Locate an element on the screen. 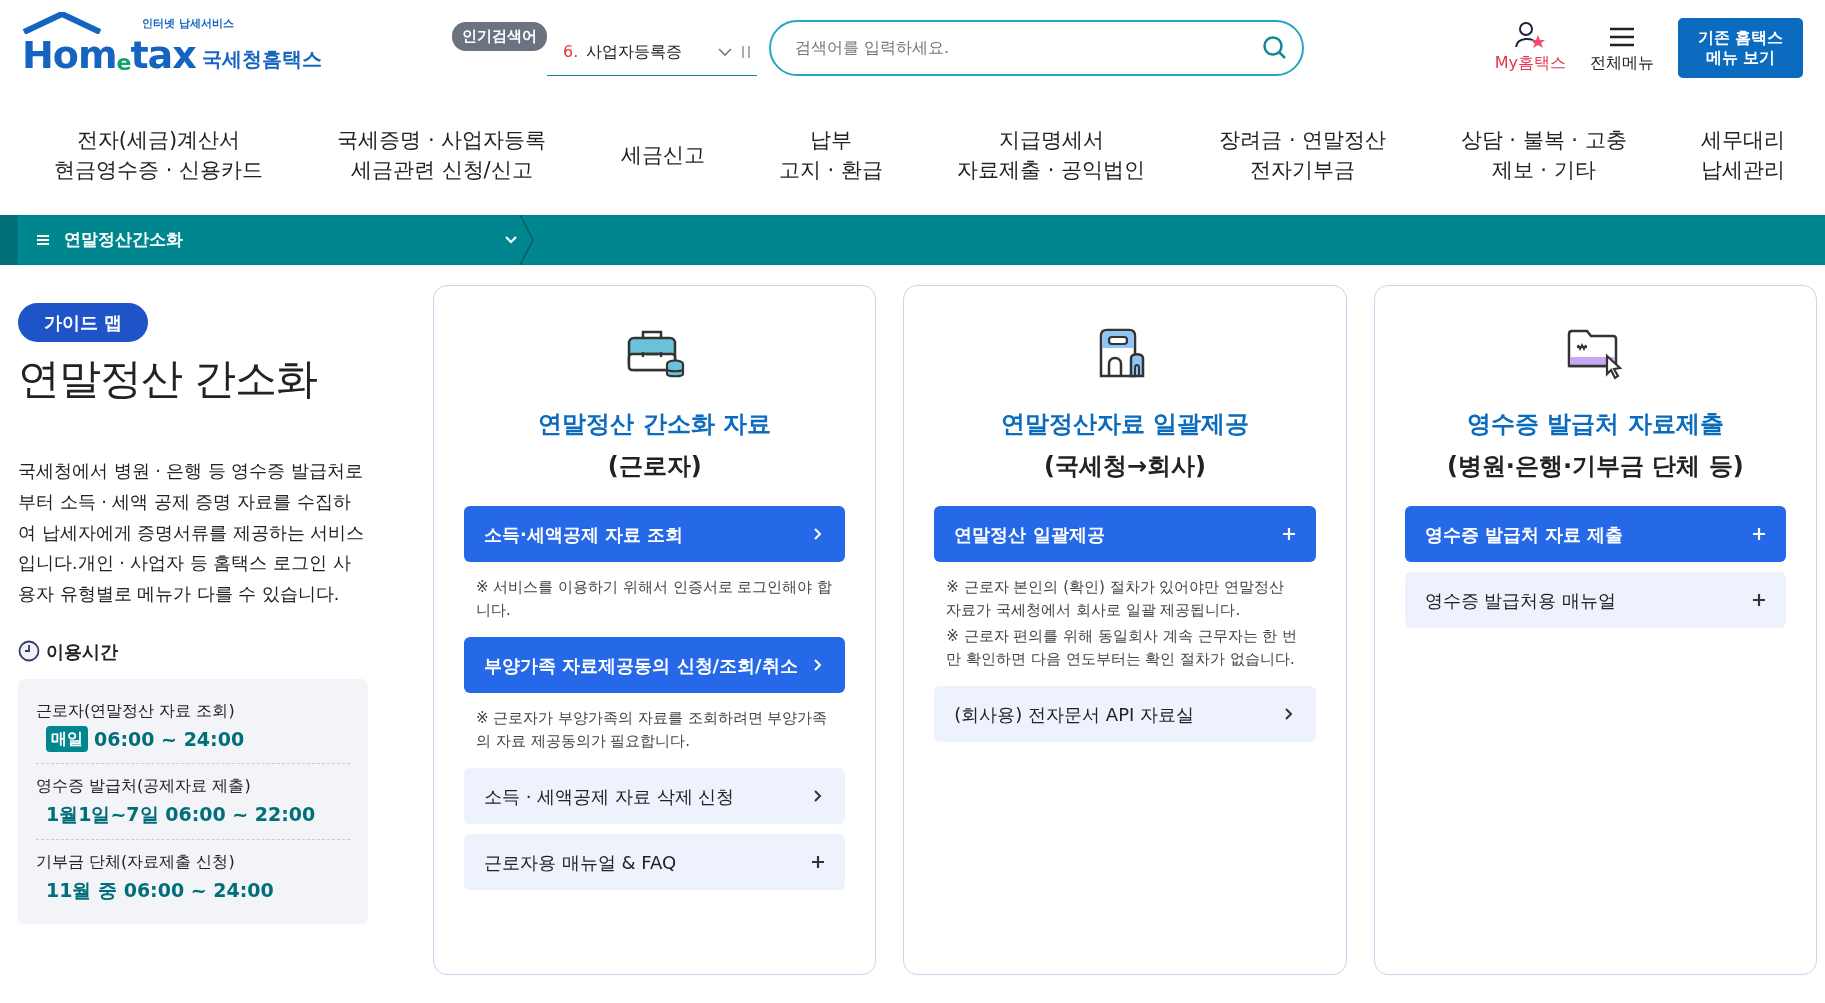 This screenshot has width=1825, height=1003. popular-search-ticker: 6. 사업자등록증 is located at coordinates (652, 52).